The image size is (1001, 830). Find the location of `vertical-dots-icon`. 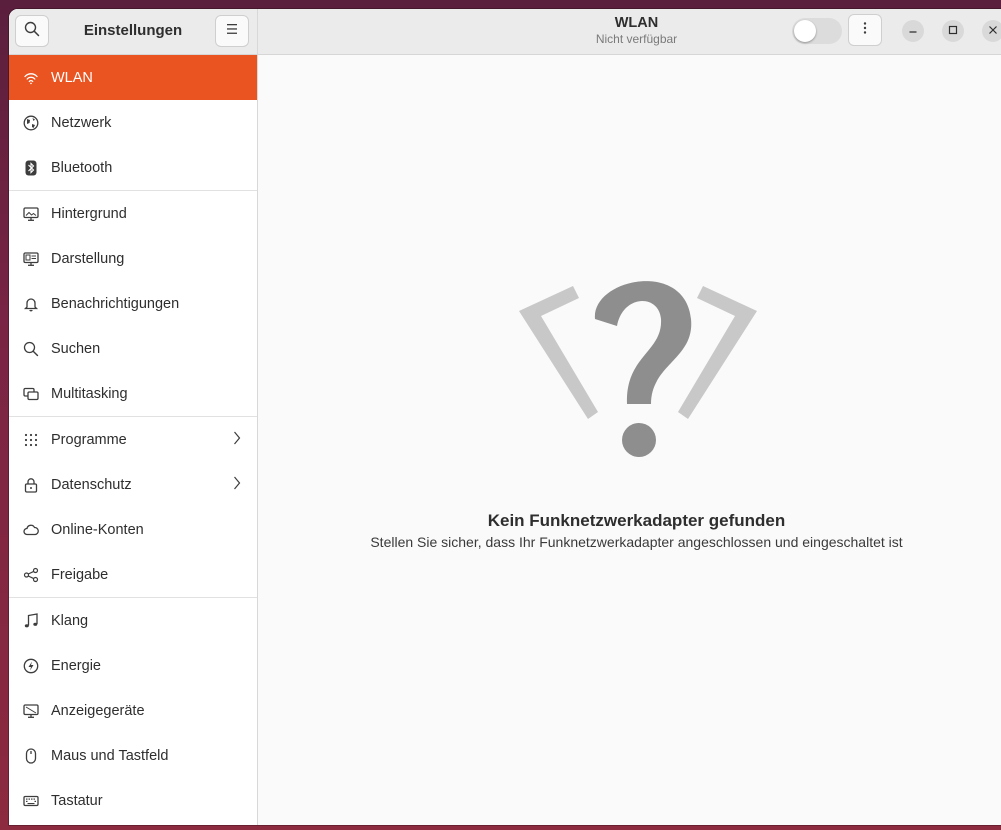

vertical-dots-icon is located at coordinates (865, 30).